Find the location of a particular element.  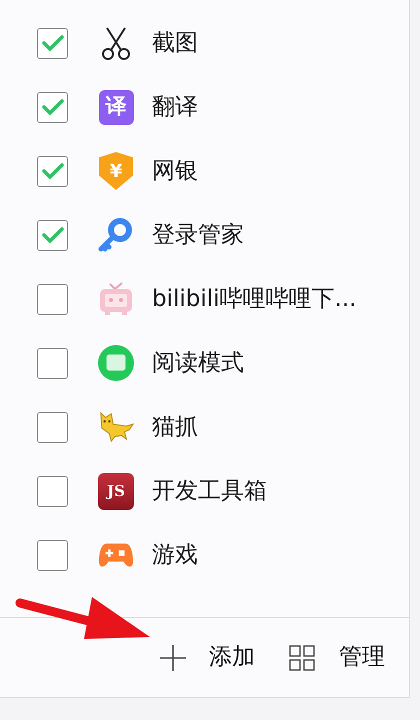

extension-name: 翻译 is located at coordinates (175, 107).